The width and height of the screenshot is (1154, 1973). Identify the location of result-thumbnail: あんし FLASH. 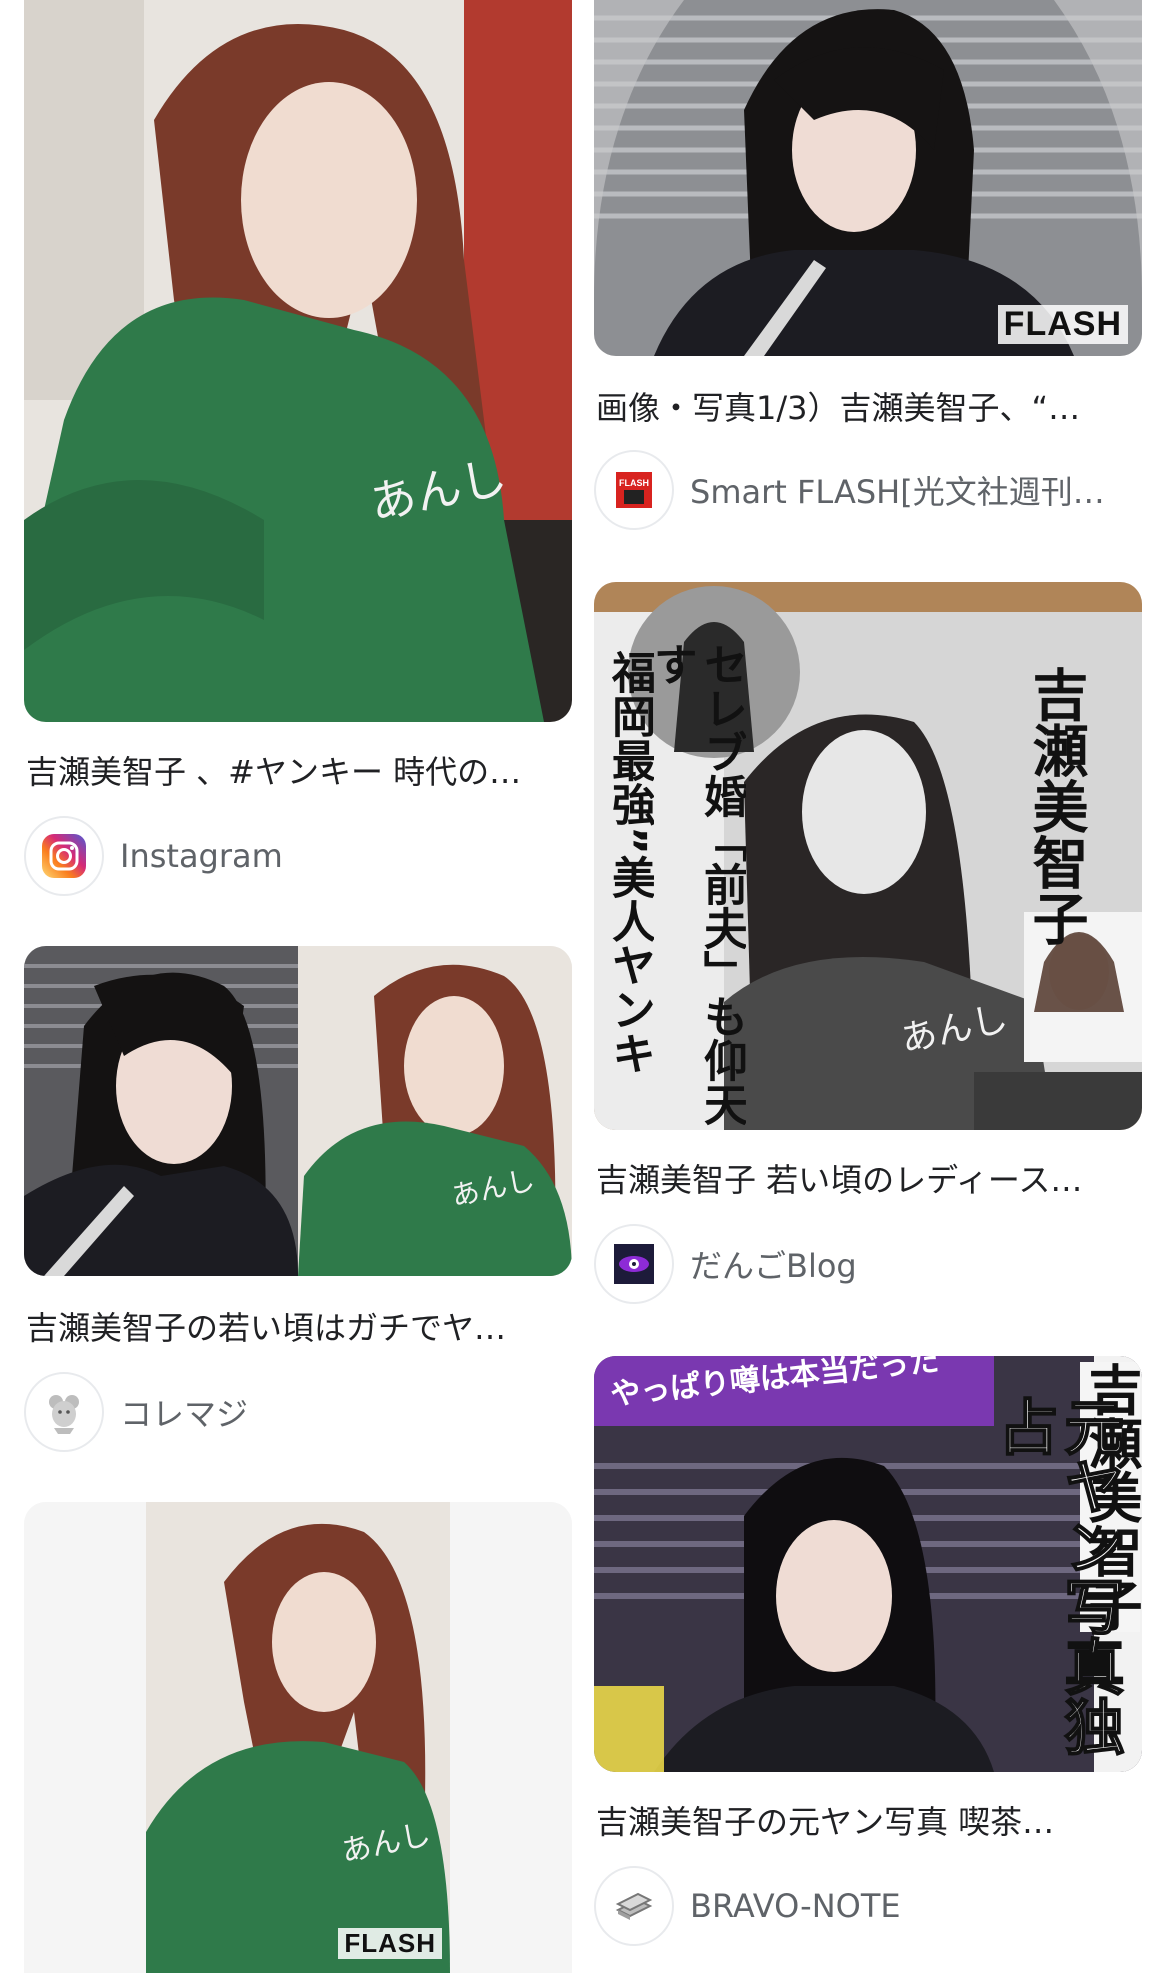
(298, 1737).